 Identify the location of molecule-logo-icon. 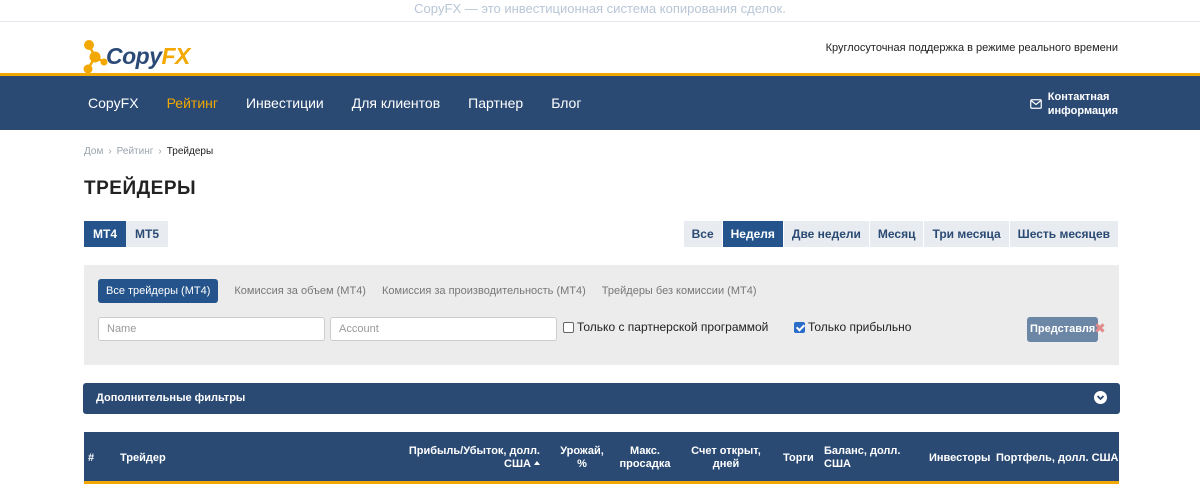
(95, 57).